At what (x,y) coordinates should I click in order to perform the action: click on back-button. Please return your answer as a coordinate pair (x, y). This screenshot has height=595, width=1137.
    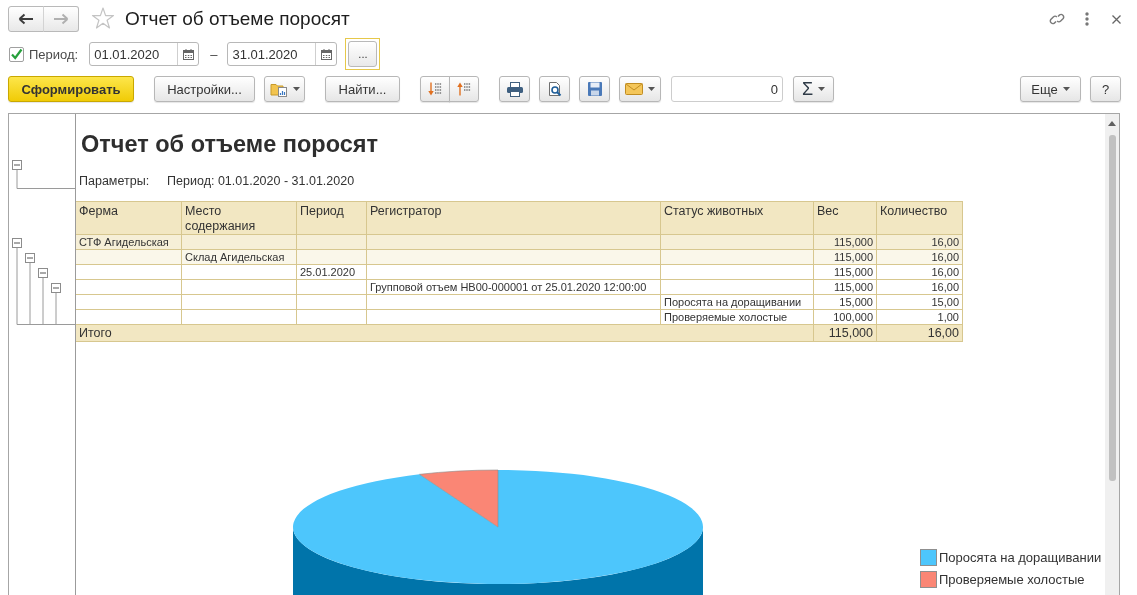
    Looking at the image, I should click on (26, 19).